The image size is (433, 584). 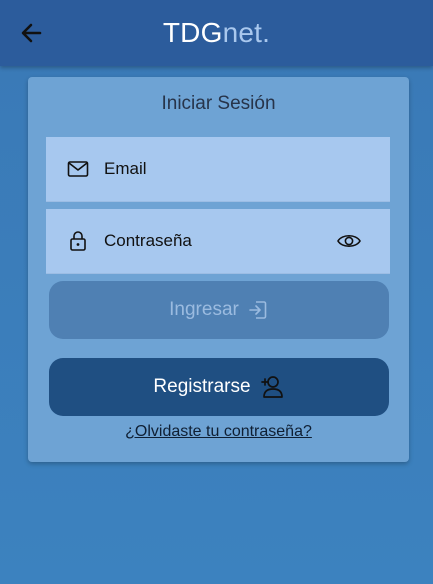 What do you see at coordinates (125, 168) in the screenshot?
I see `email-label: Email` at bounding box center [125, 168].